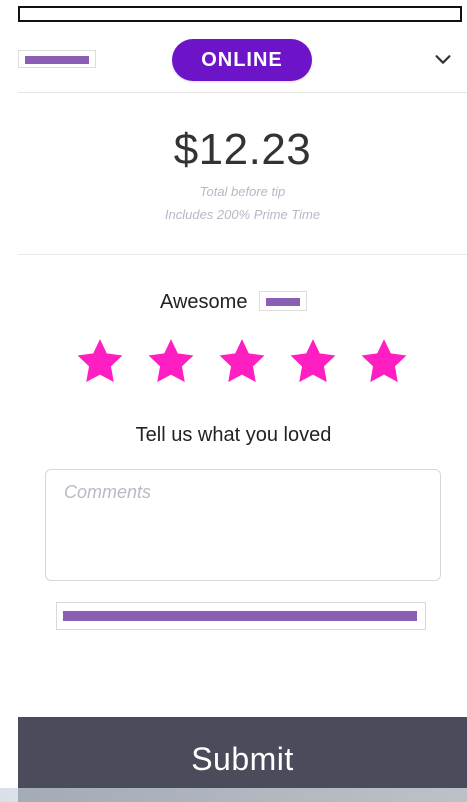 The image size is (467, 802). I want to click on submit-label: Submit, so click(242, 759).